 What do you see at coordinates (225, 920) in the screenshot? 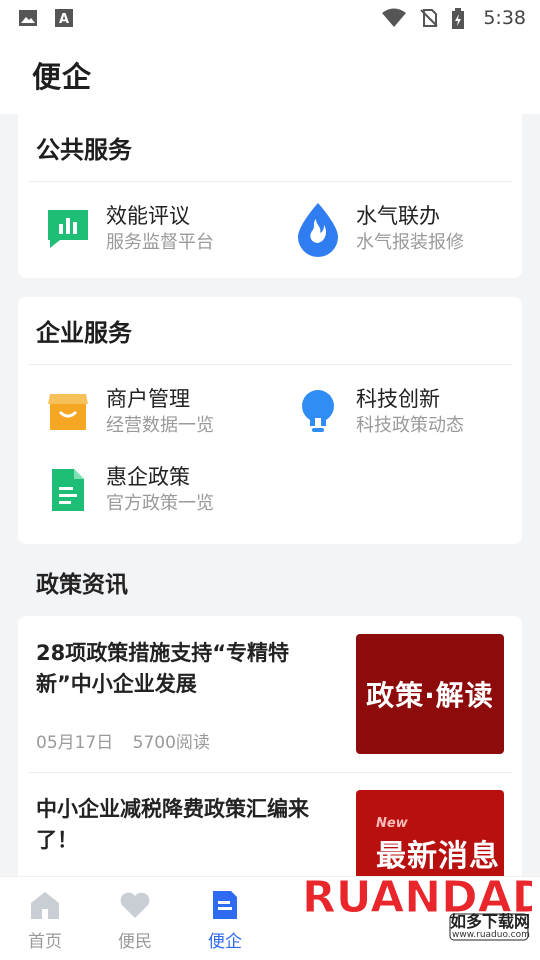
I see `nav-enterprise: 便企` at bounding box center [225, 920].